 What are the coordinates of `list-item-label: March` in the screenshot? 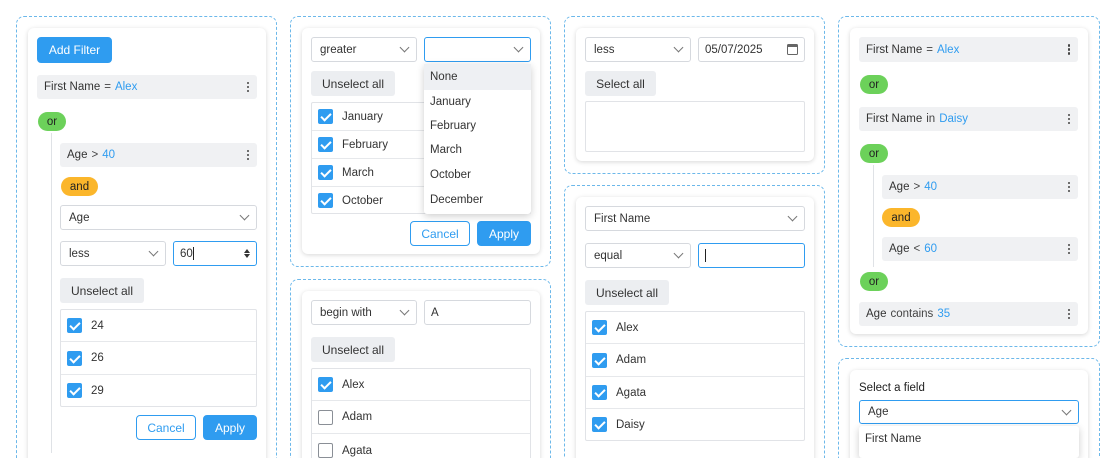 It's located at (358, 172).